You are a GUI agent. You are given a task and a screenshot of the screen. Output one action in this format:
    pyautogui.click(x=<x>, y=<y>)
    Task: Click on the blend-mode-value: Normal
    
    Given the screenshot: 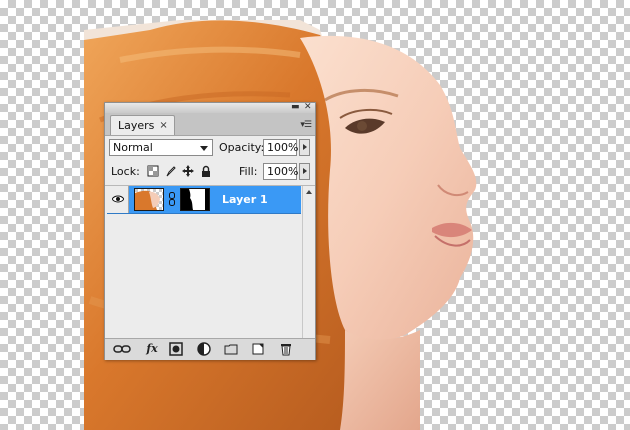 What is the action you would take?
    pyautogui.click(x=133, y=147)
    